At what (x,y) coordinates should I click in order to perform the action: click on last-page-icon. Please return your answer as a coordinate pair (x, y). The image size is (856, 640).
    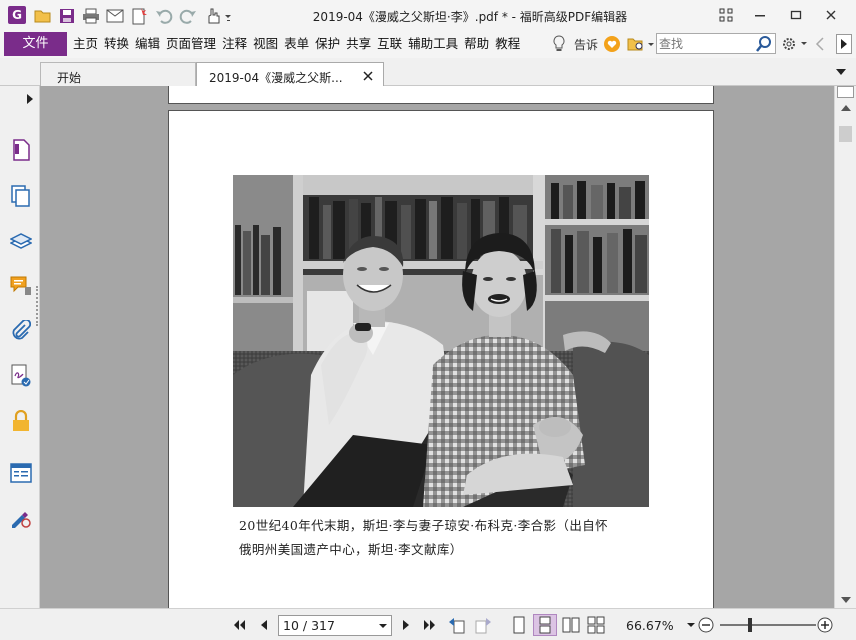
    Looking at the image, I should click on (430, 625).